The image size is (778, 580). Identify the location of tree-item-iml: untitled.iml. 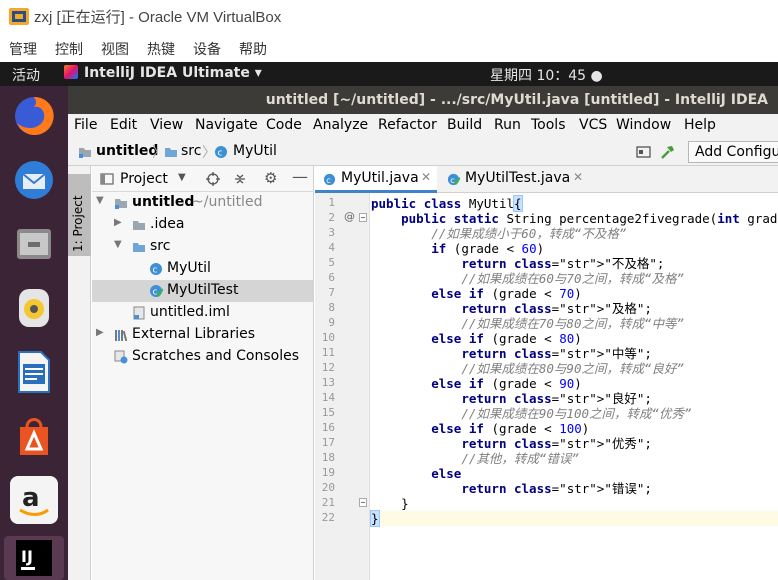
(203, 313).